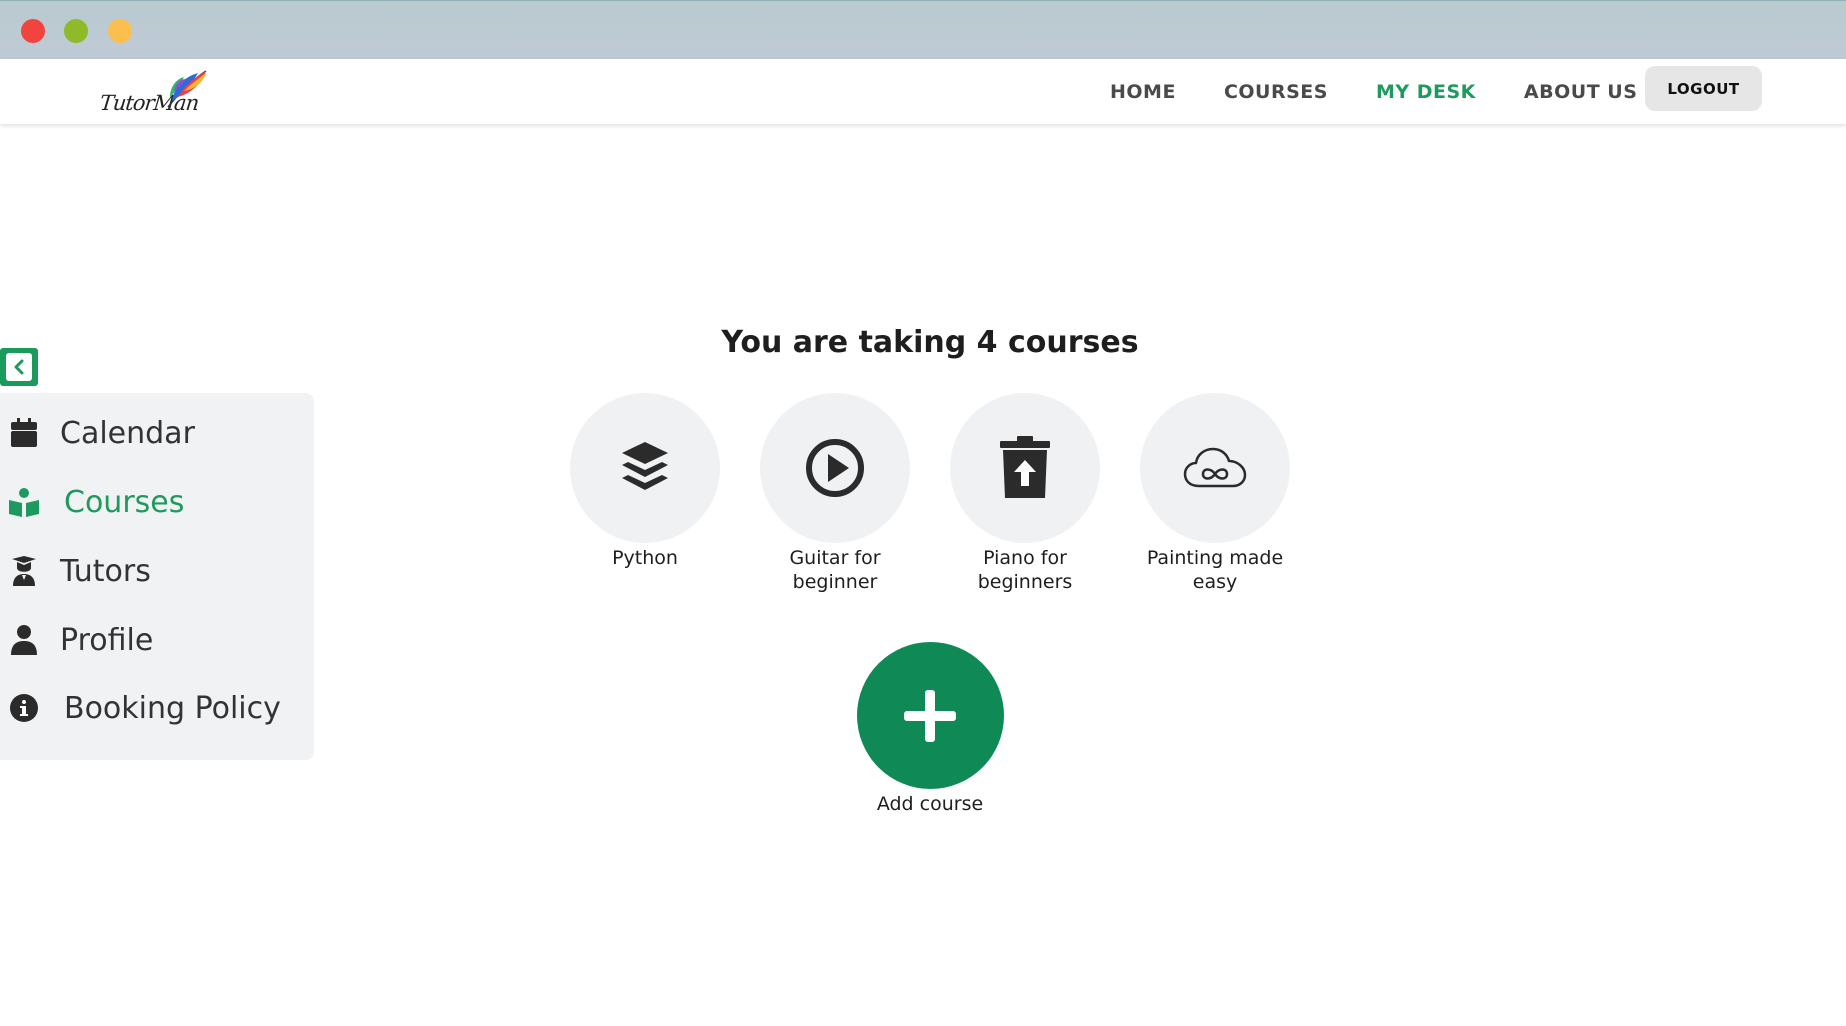  I want to click on course-name: Piano for beginners, so click(1025, 570).